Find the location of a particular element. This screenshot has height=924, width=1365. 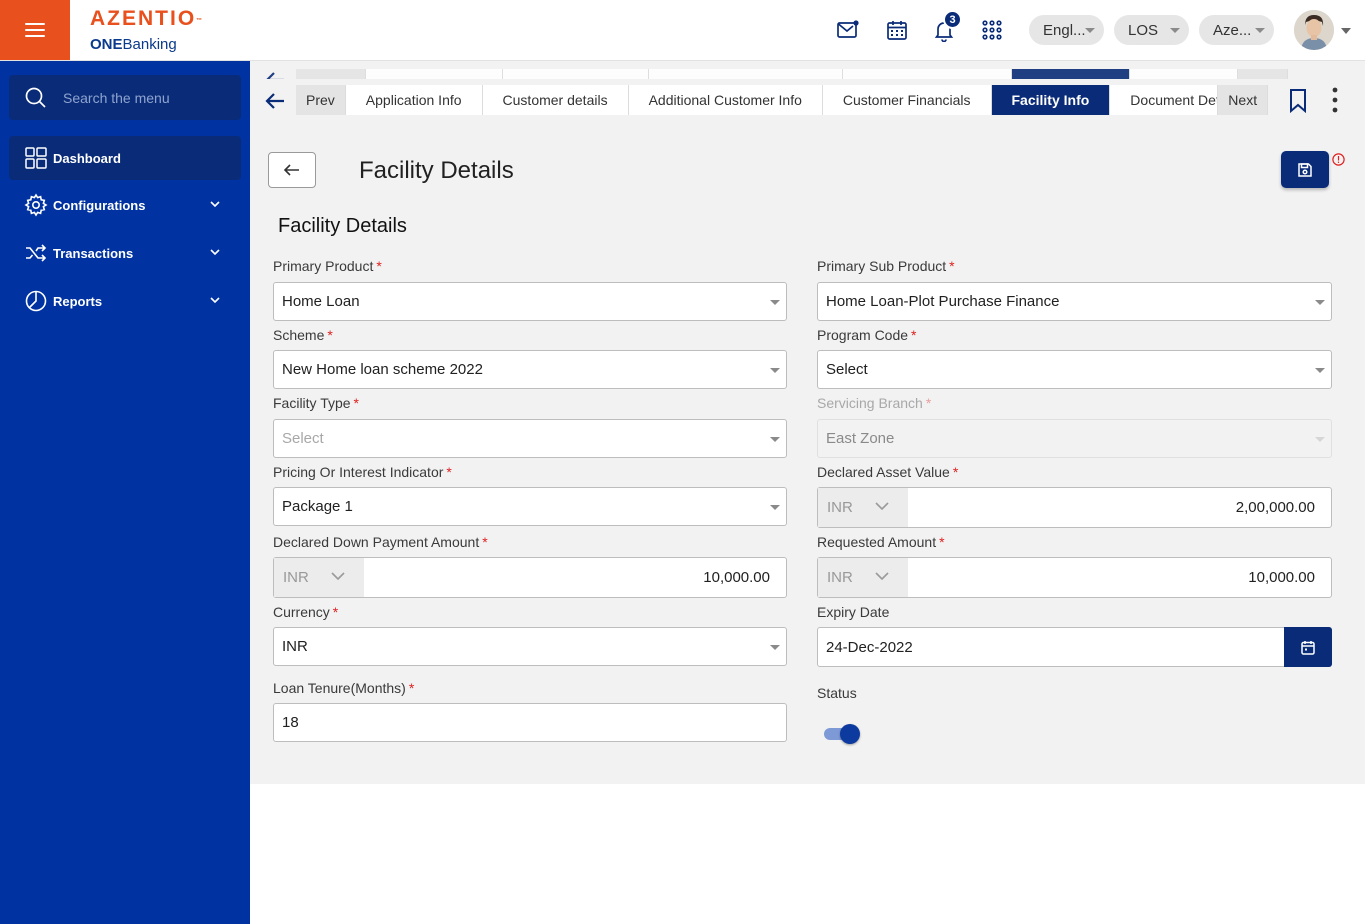

hamburger-icon is located at coordinates (35, 30).